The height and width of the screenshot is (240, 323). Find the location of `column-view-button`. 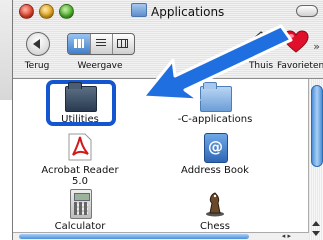

column-view-button is located at coordinates (123, 44).